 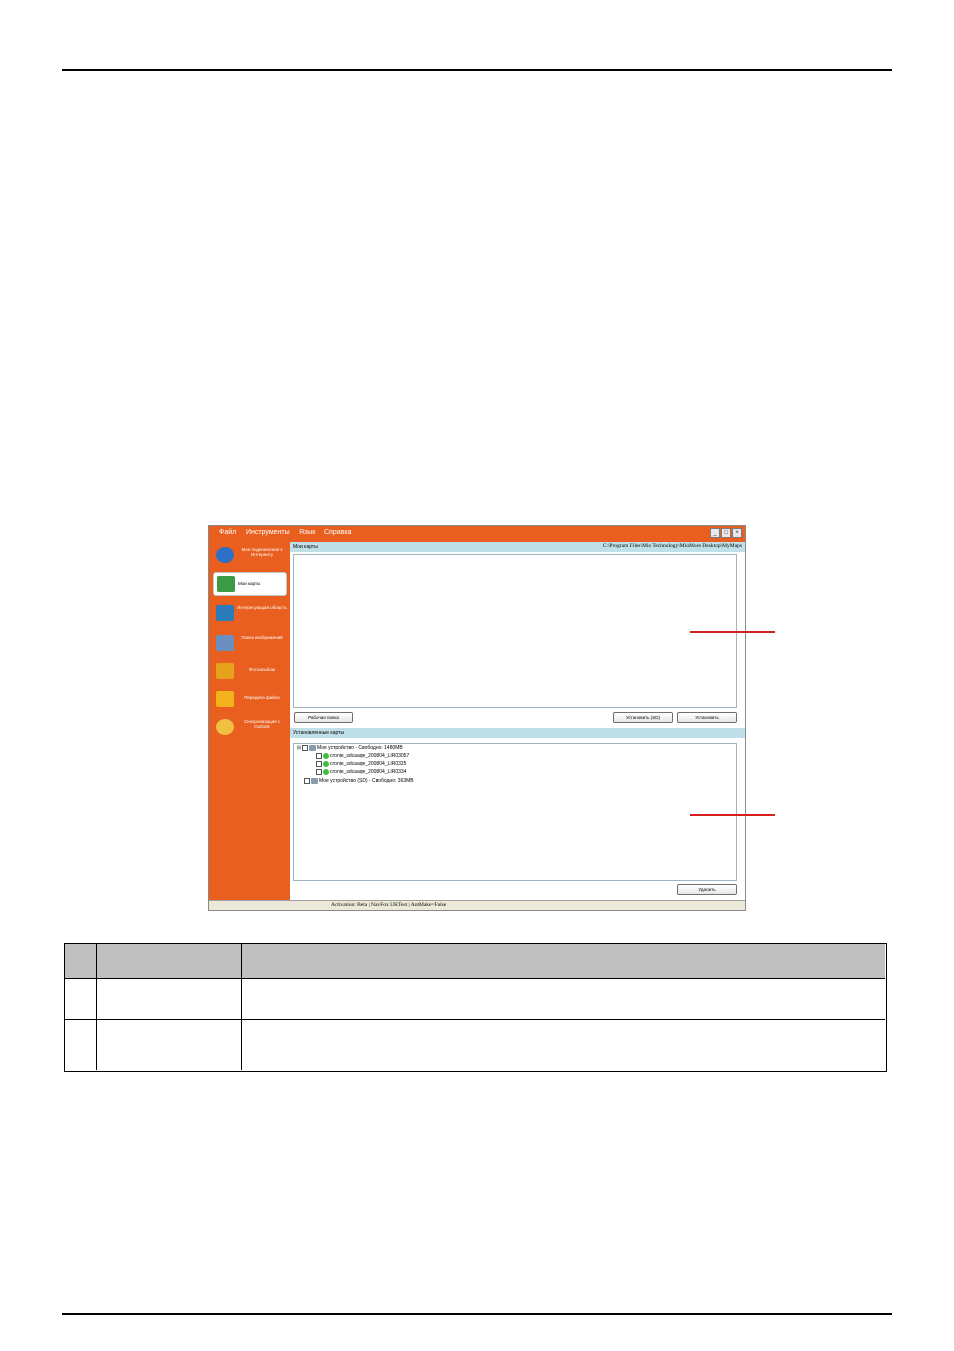 I want to click on menu-help: Справка, so click(x=337, y=532).